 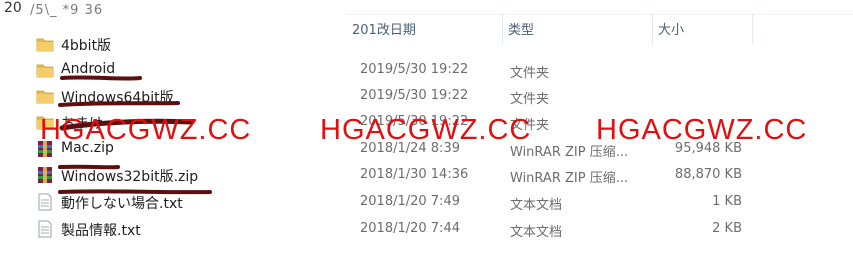 I want to click on file-row: 製品情報.txt 2018/1/20 7:44 文本文档 2 KB, so click(x=426, y=229).